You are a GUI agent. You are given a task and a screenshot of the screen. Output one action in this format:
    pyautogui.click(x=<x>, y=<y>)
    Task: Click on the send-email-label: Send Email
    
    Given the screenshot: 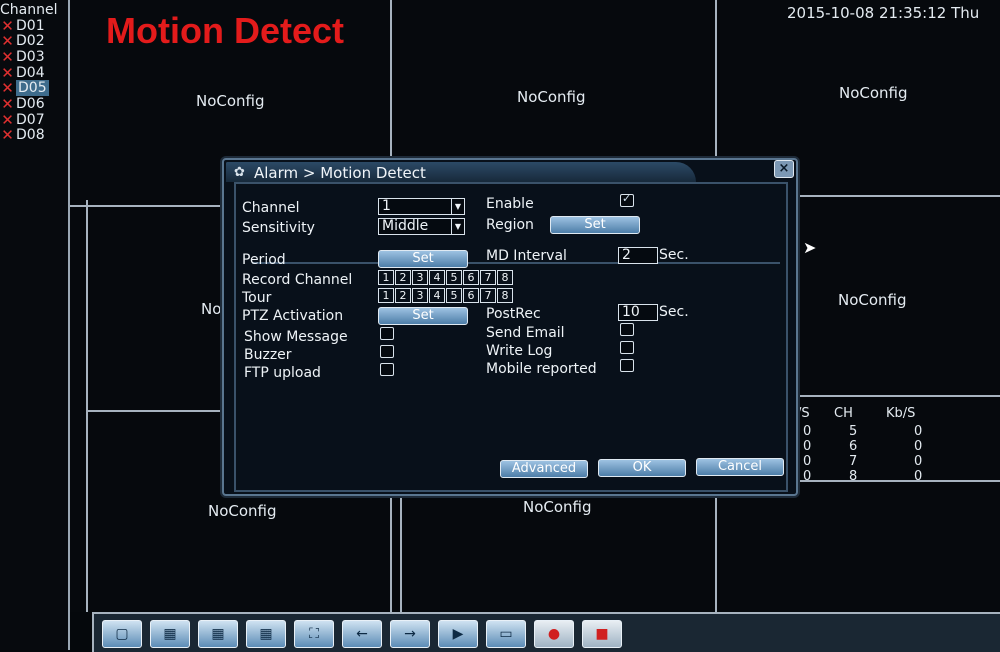 What is the action you would take?
    pyautogui.click(x=525, y=333)
    